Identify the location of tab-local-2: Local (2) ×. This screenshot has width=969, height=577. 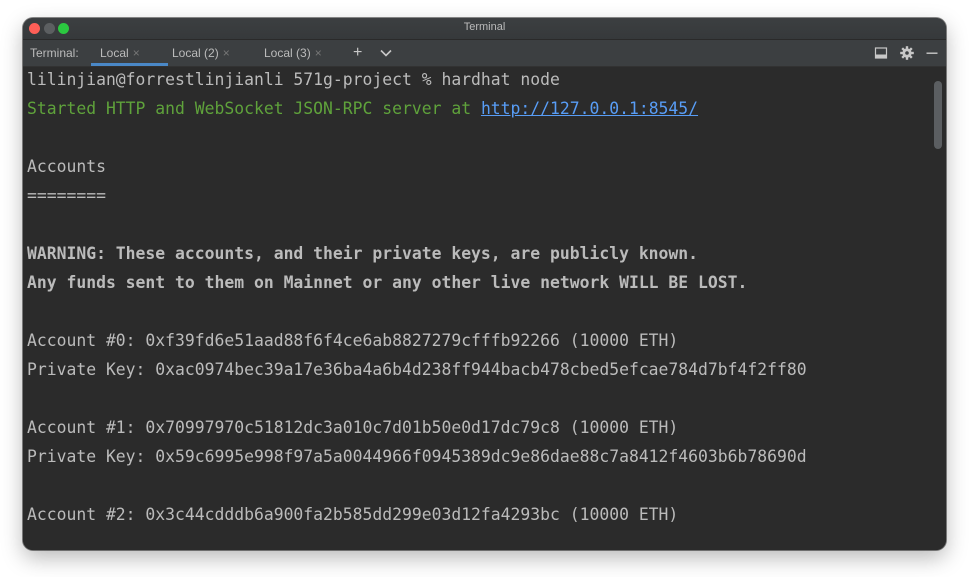
(201, 53).